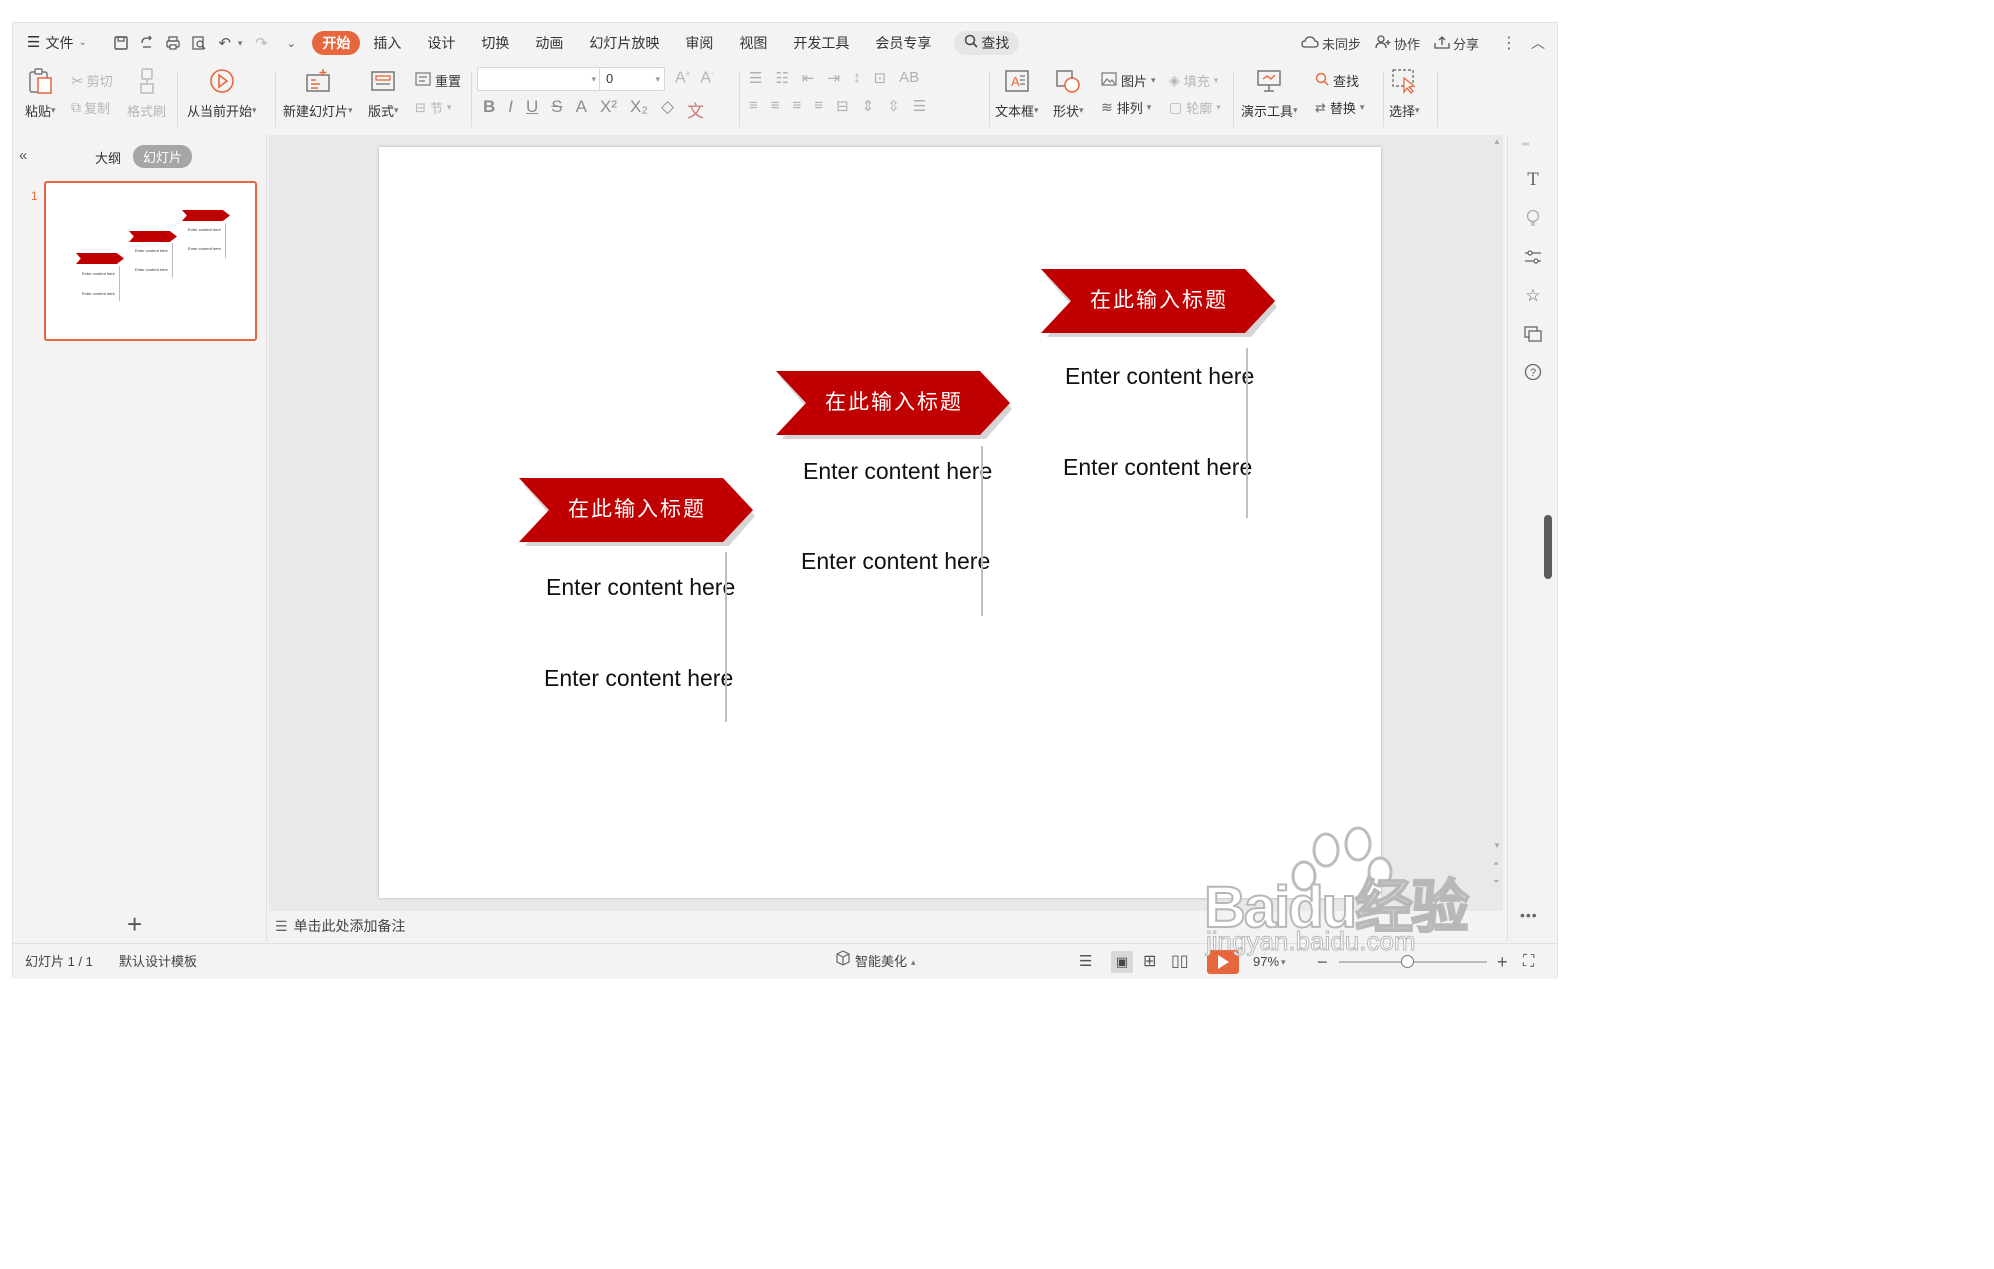 The height and width of the screenshot is (1269, 1994). Describe the element at coordinates (632, 79) in the screenshot. I see `font-size-combo: 0 ▾` at that location.